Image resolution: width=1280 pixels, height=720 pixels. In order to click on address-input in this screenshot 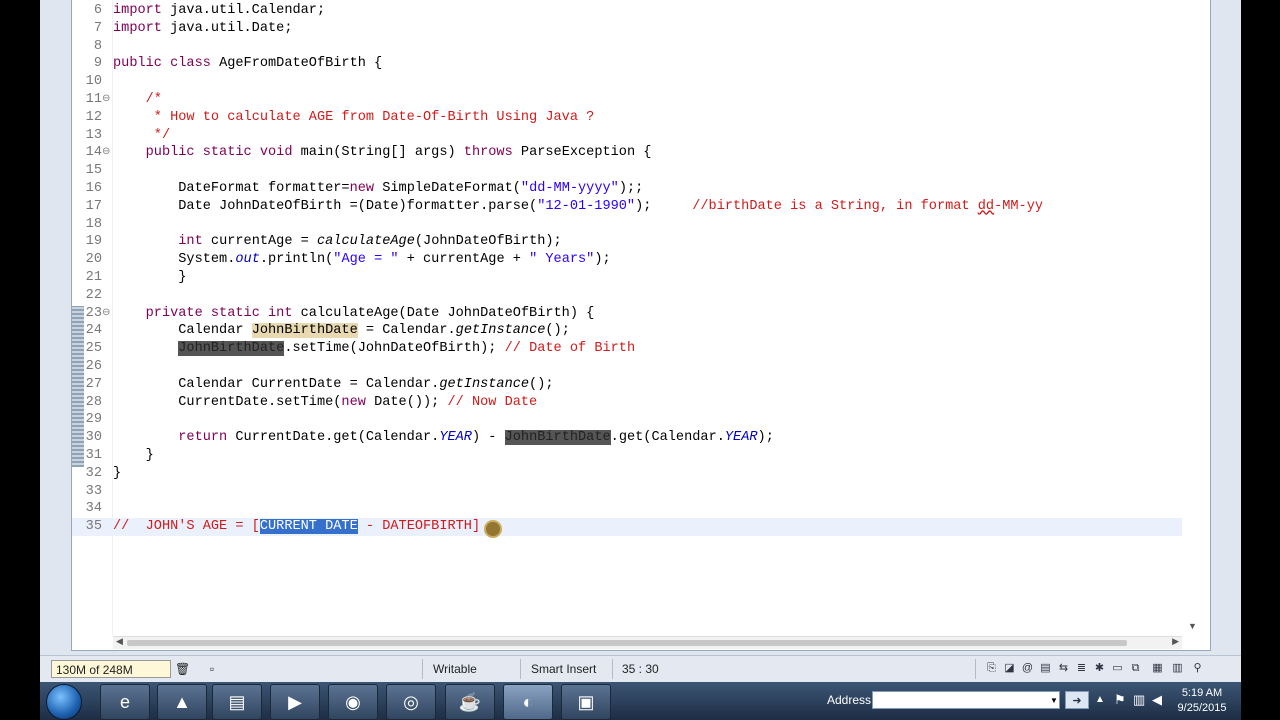, I will do `click(966, 700)`.